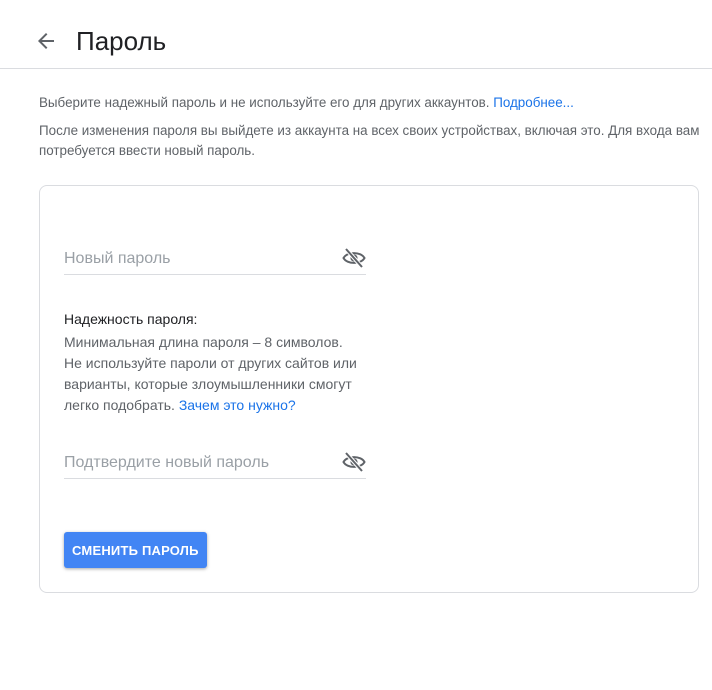 This screenshot has height=690, width=712. What do you see at coordinates (121, 41) in the screenshot?
I see `page-title: Пароль` at bounding box center [121, 41].